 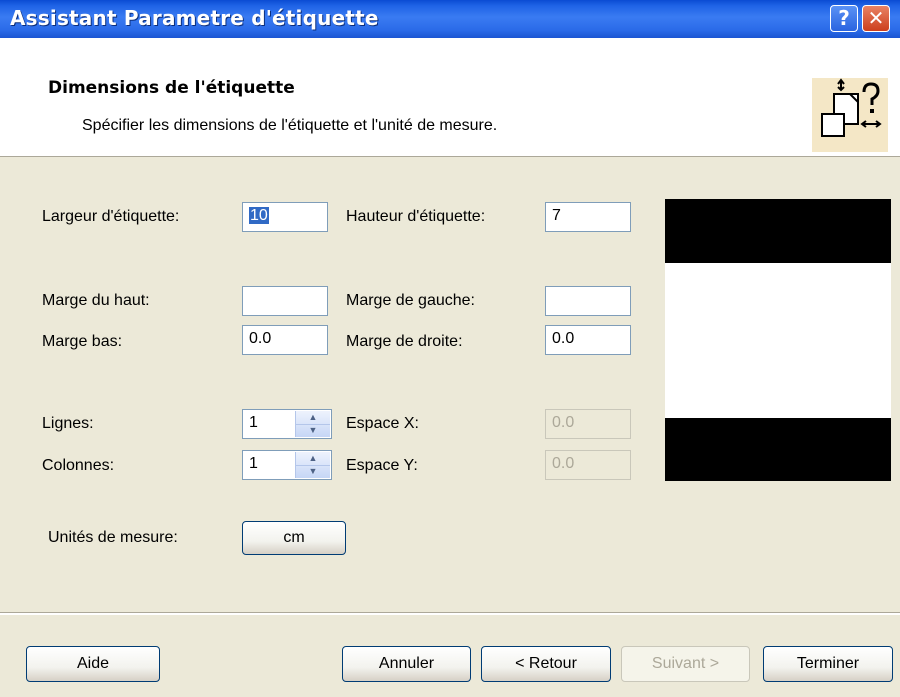 What do you see at coordinates (844, 18) in the screenshot?
I see `help-button: ?` at bounding box center [844, 18].